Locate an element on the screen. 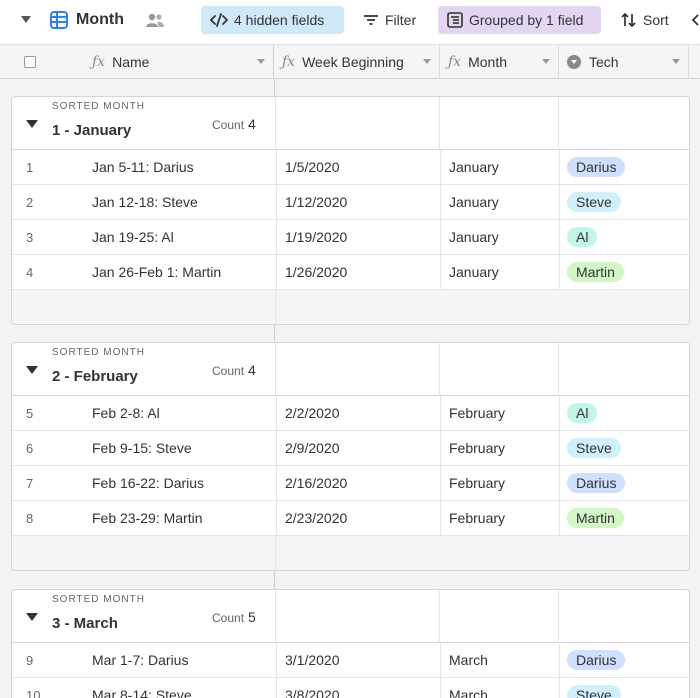 This screenshot has height=698, width=700. cell-week: 2/23/2020 is located at coordinates (359, 518).